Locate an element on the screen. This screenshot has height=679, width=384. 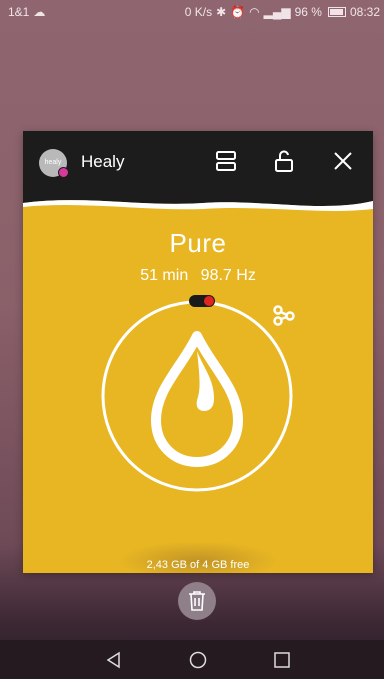
bluetooth-icon: ✱ is located at coordinates (221, 12).